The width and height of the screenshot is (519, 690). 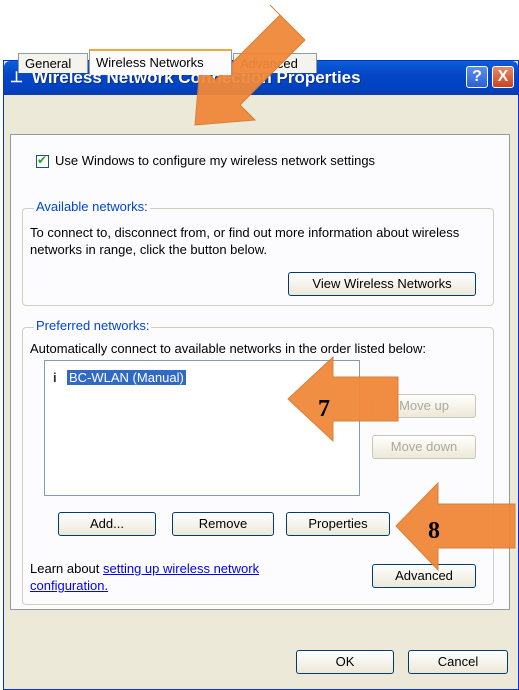 I want to click on tab-general: General, so click(x=53, y=63).